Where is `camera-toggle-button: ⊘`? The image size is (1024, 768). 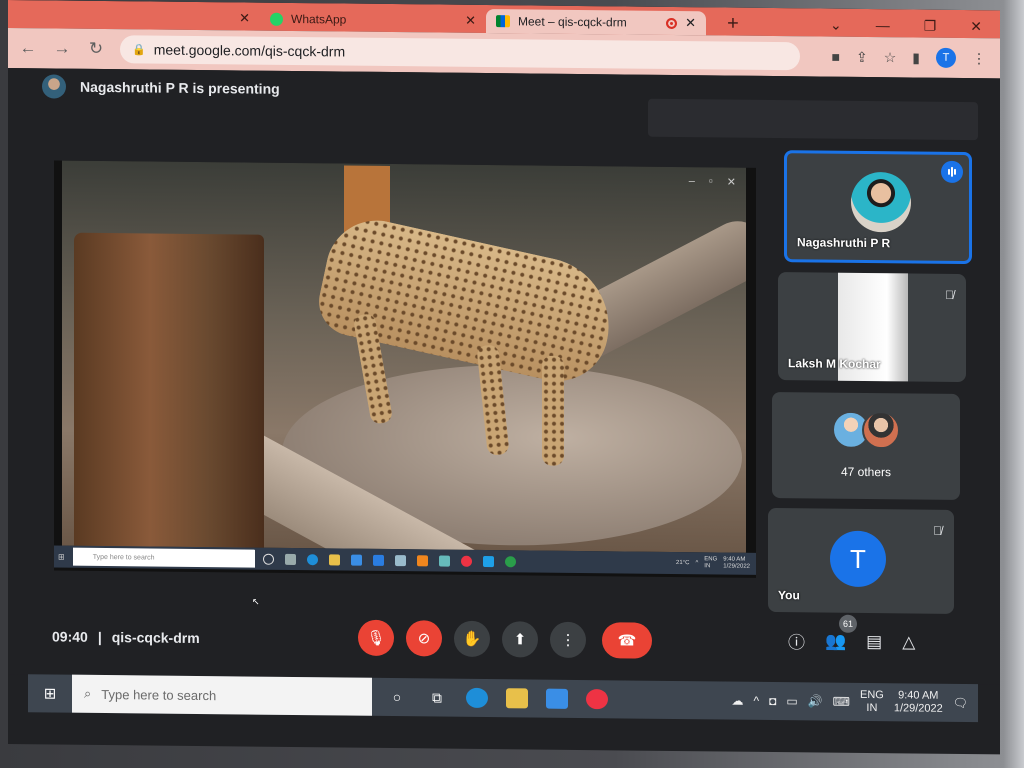
camera-toggle-button: ⊘ is located at coordinates (424, 638).